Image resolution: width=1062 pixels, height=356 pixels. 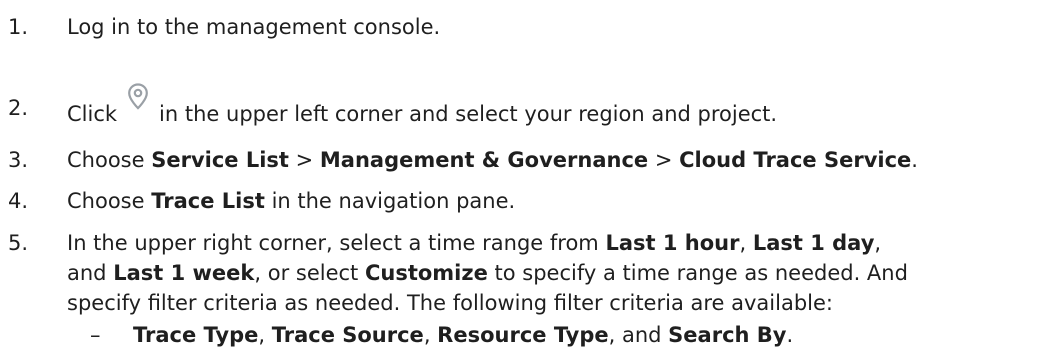 I want to click on option-customize: Customize, so click(x=426, y=273).